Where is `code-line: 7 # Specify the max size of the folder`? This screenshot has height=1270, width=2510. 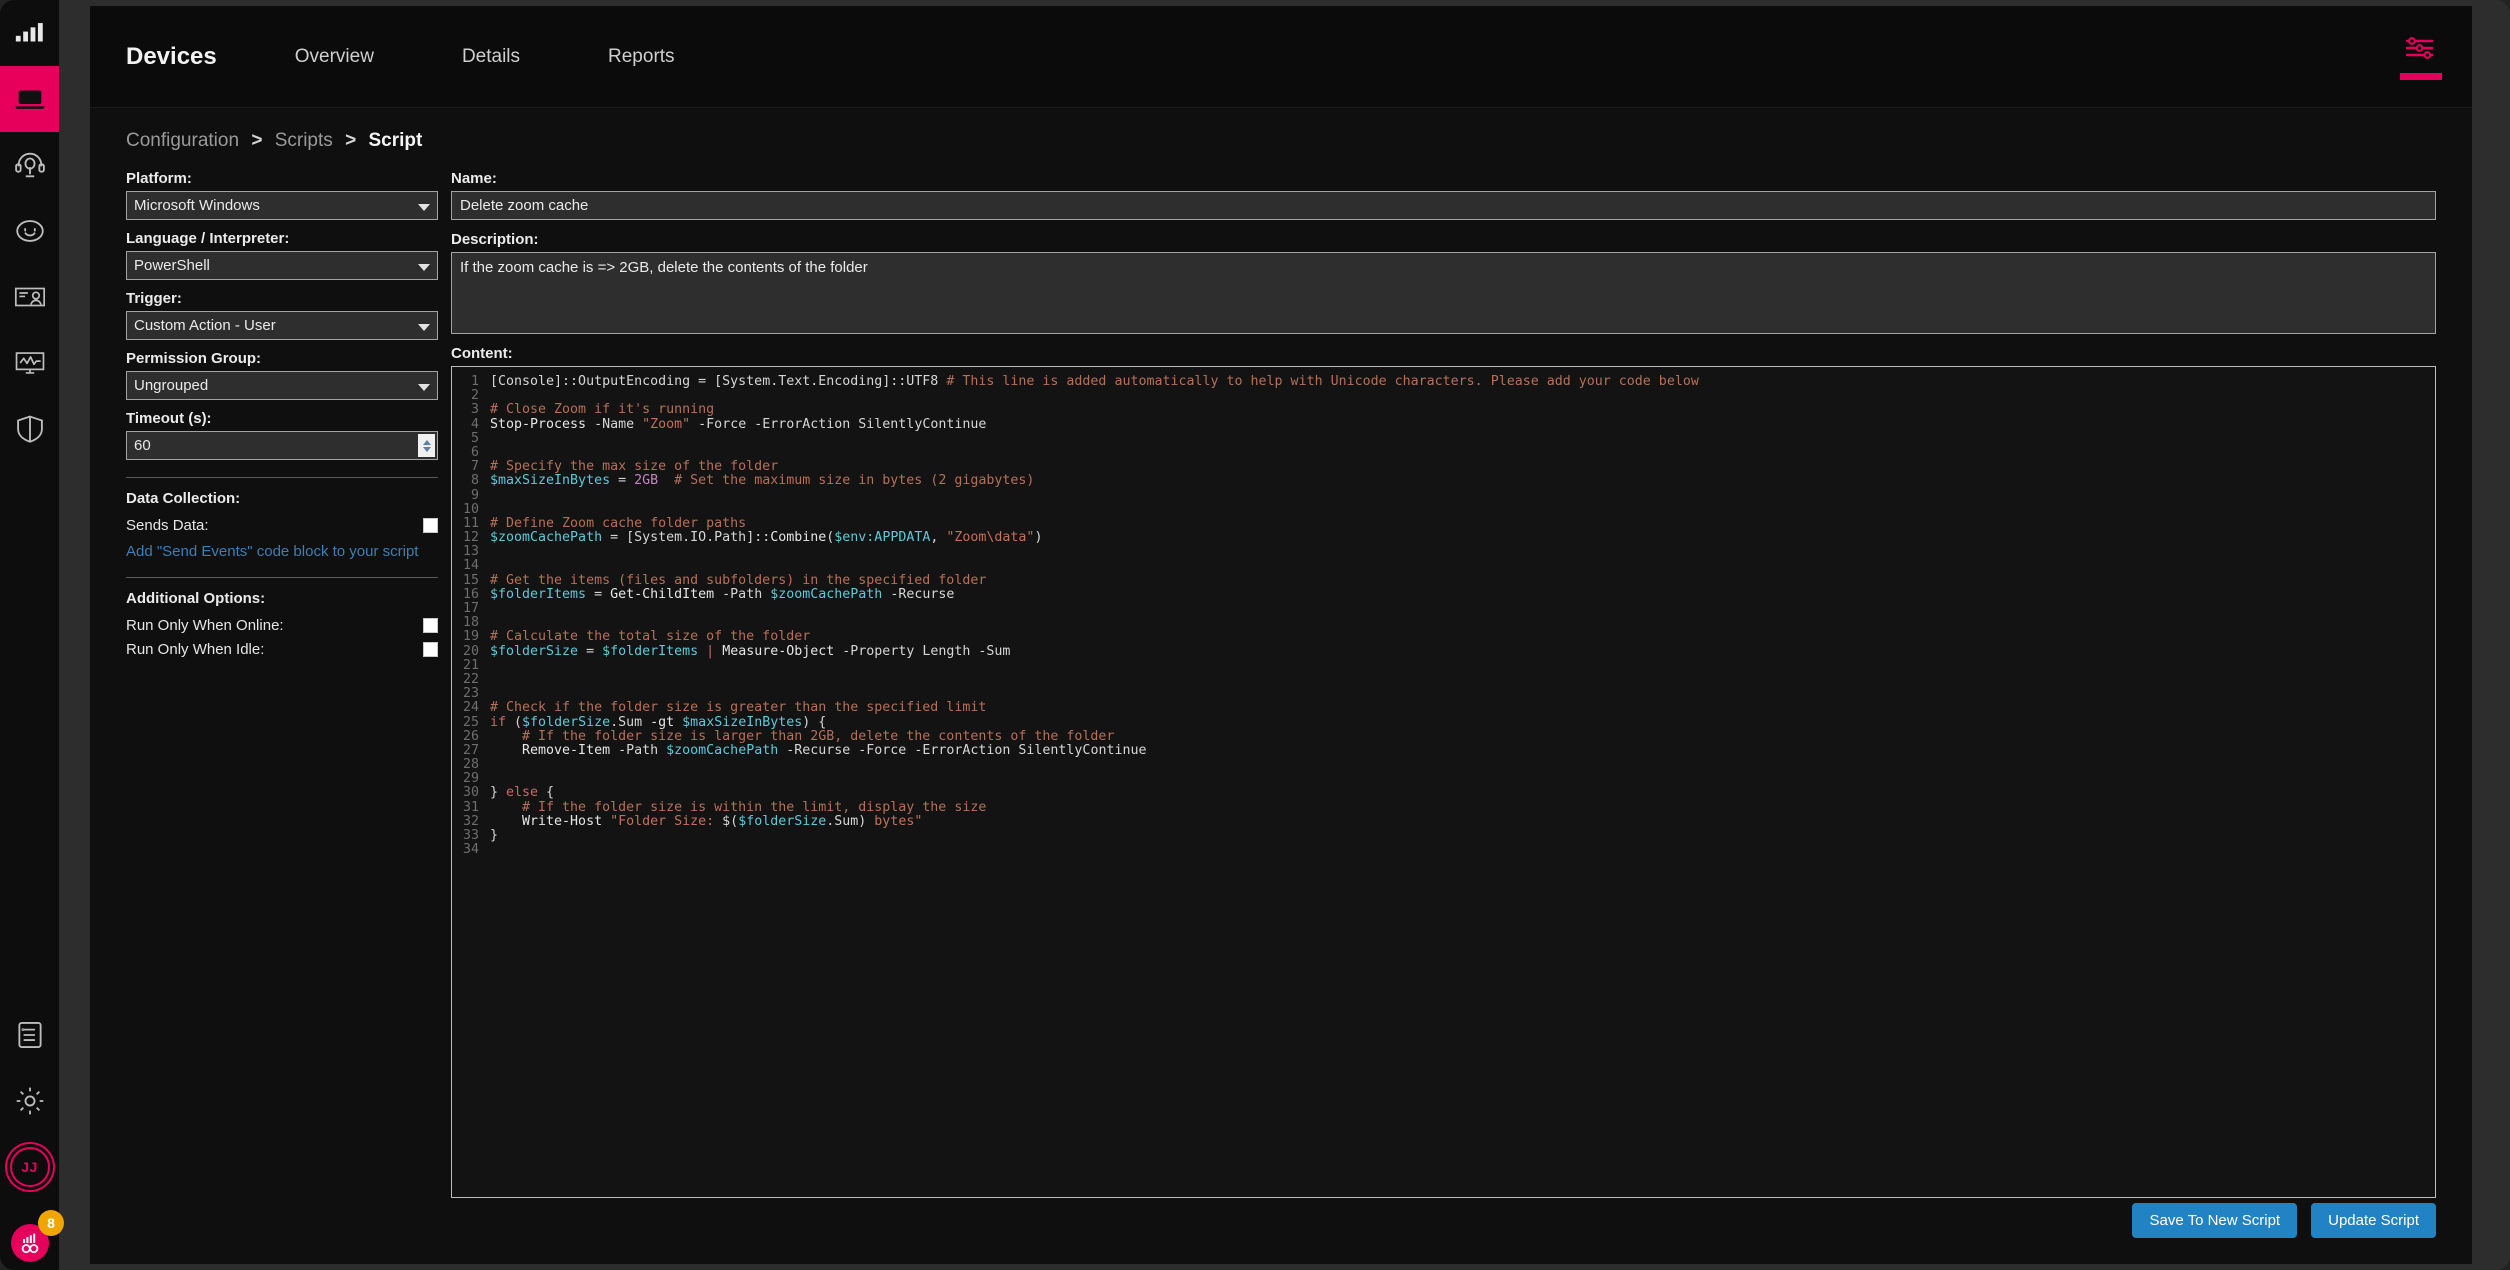 code-line: 7 # Specify the max size of the folder is located at coordinates (1443, 467).